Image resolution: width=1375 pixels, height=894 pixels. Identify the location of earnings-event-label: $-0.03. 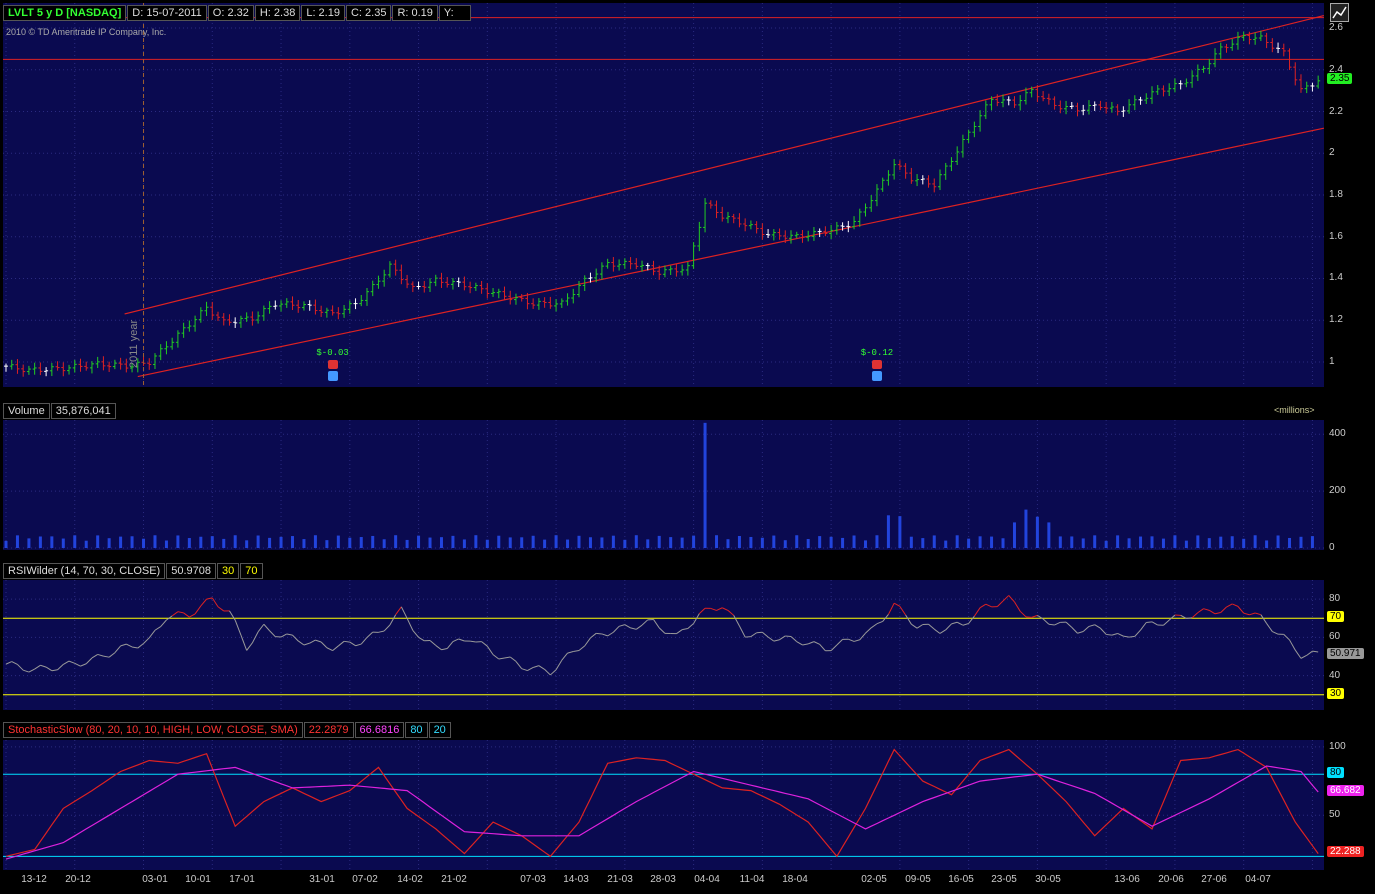
(332, 353).